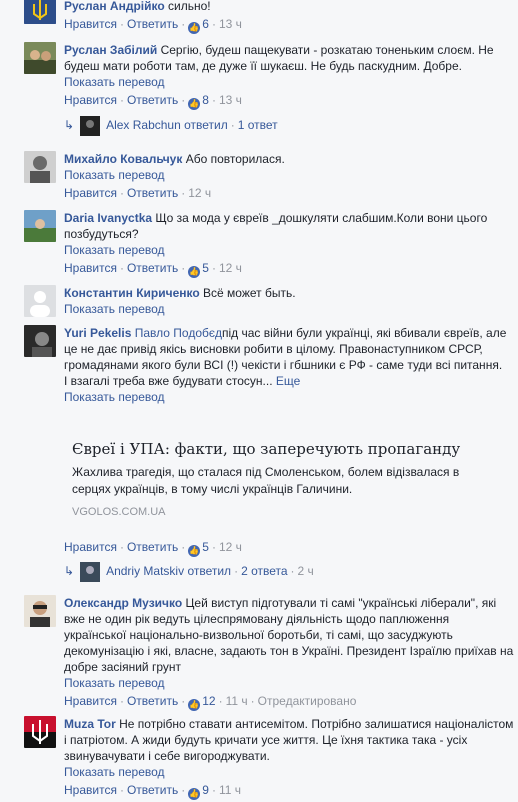 The image size is (518, 802). I want to click on comment-author: Константин Кириченко, so click(132, 293).